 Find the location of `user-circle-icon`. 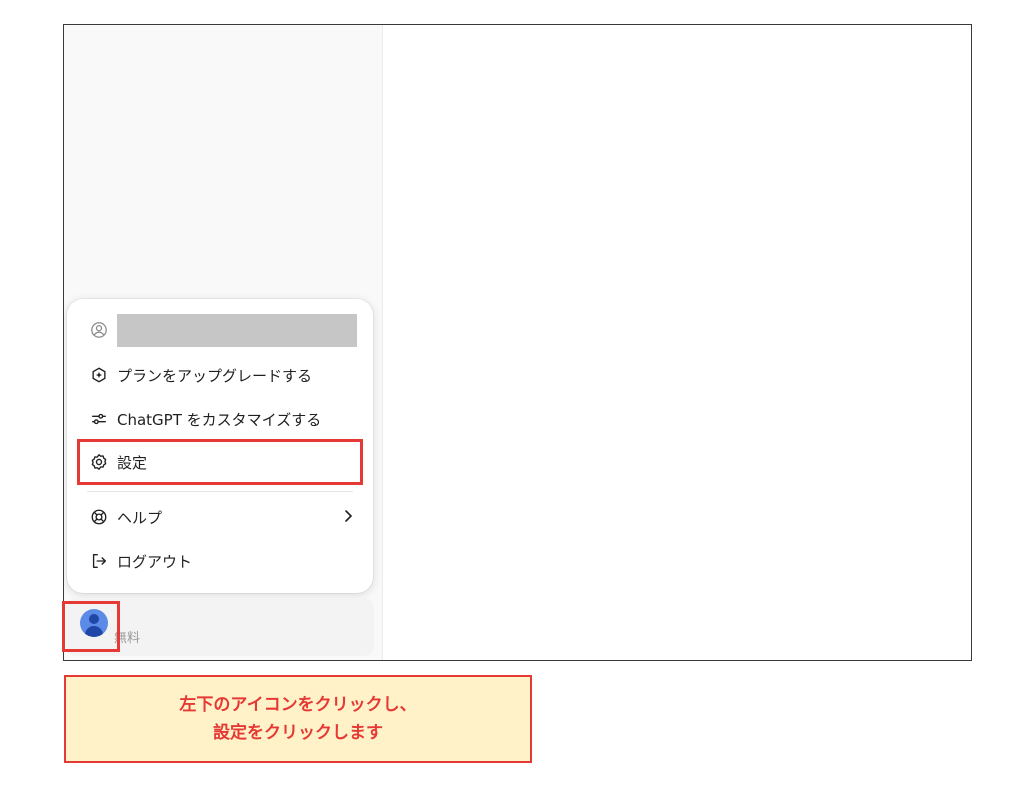

user-circle-icon is located at coordinates (99, 330).